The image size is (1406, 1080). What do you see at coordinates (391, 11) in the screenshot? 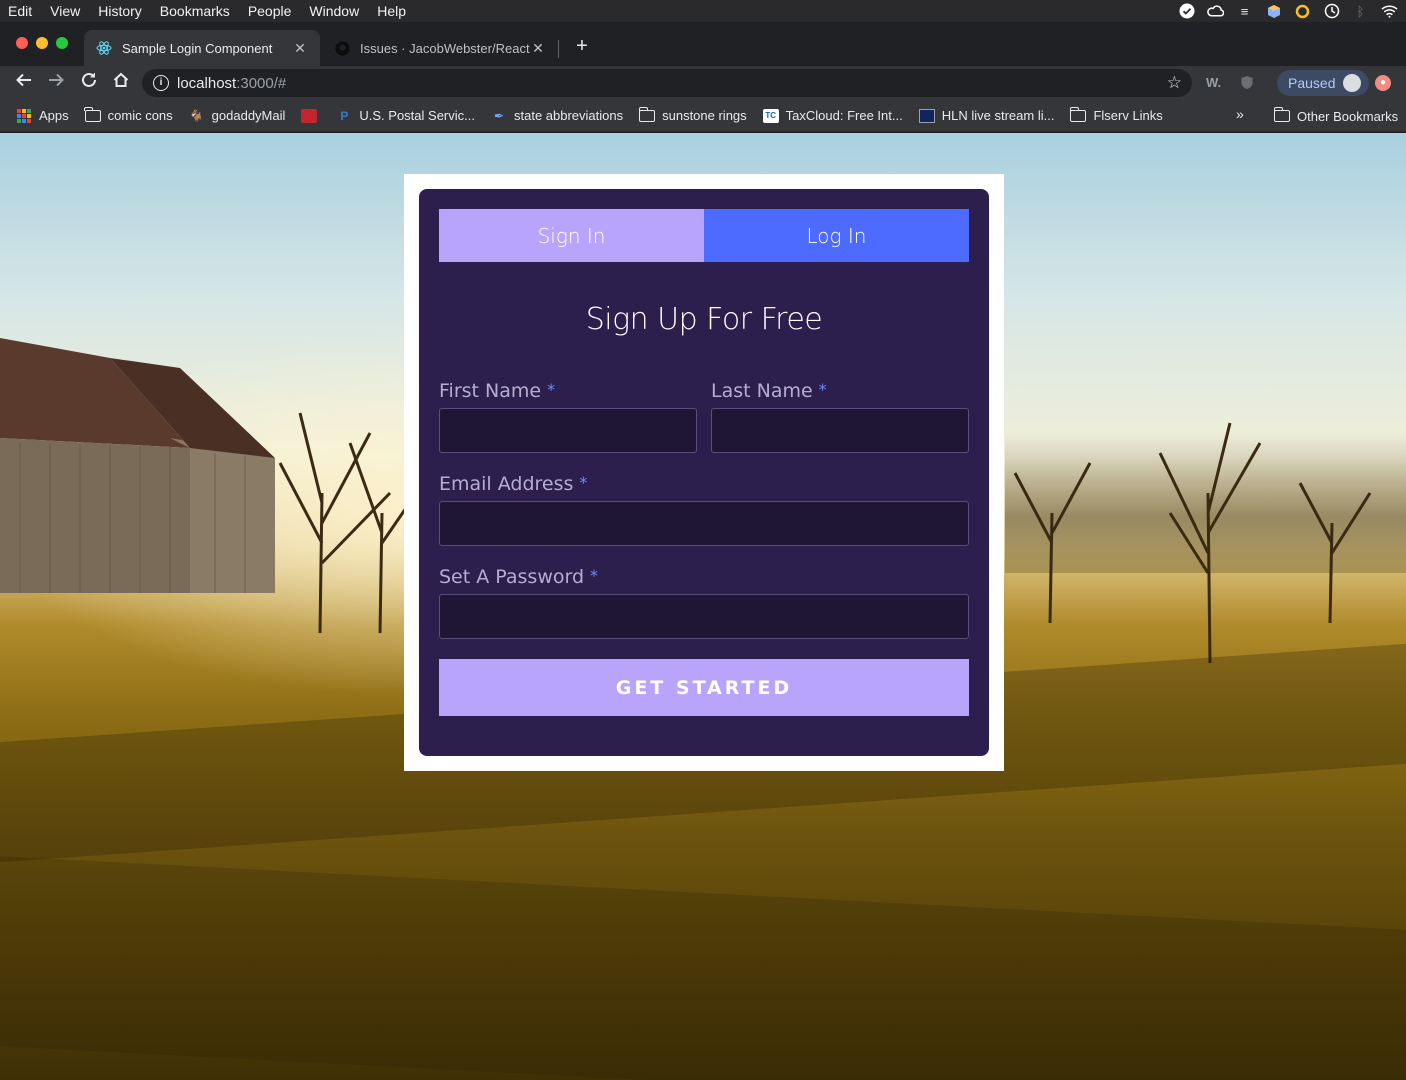
I see `menu-help: Help` at bounding box center [391, 11].